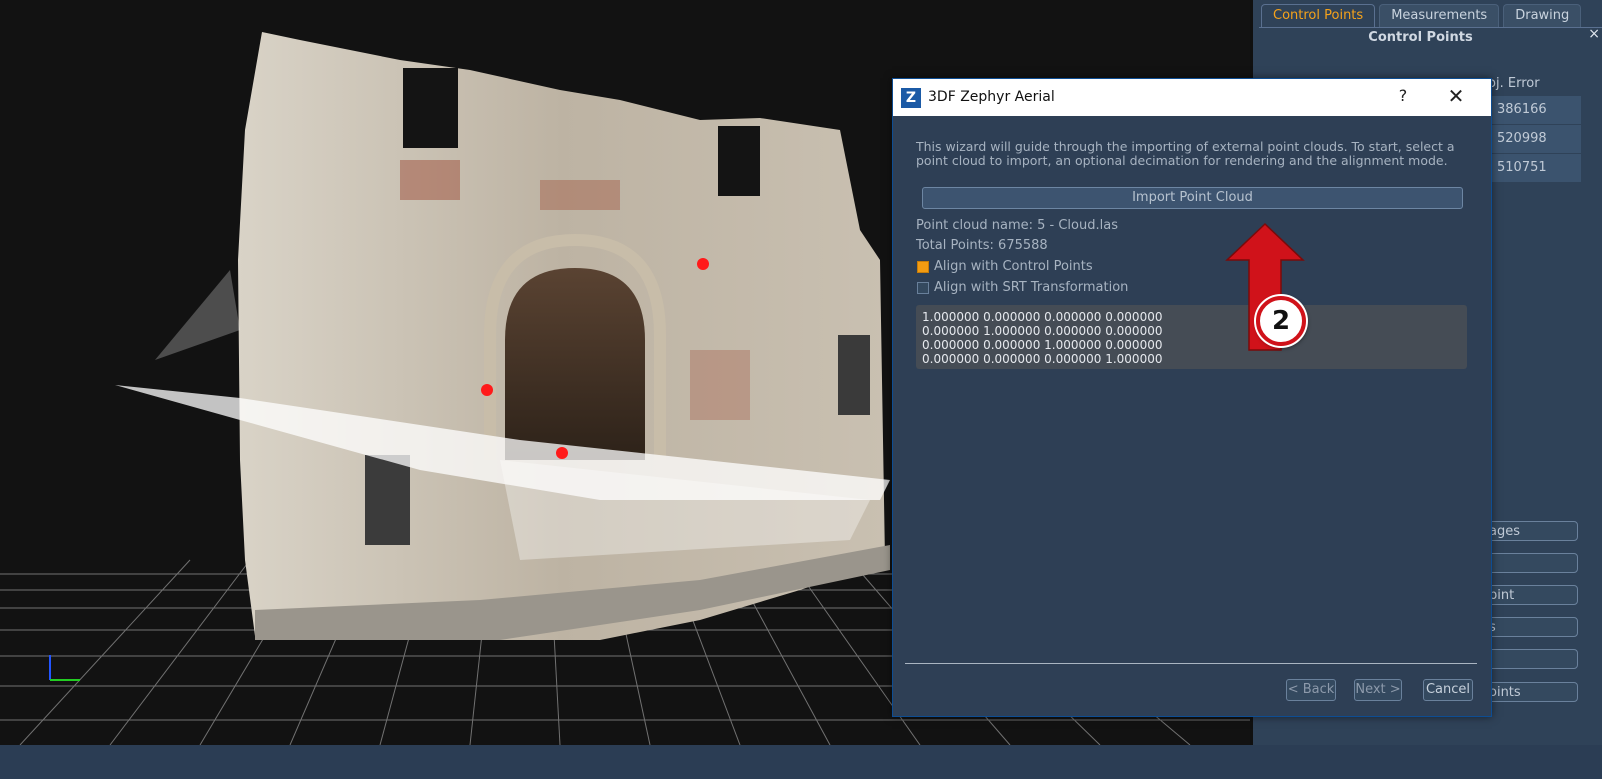 This screenshot has width=1602, height=779. What do you see at coordinates (1042, 359) in the screenshot?
I see `matrix-row: 0.000000 0.000000 0.000000 1.000000` at bounding box center [1042, 359].